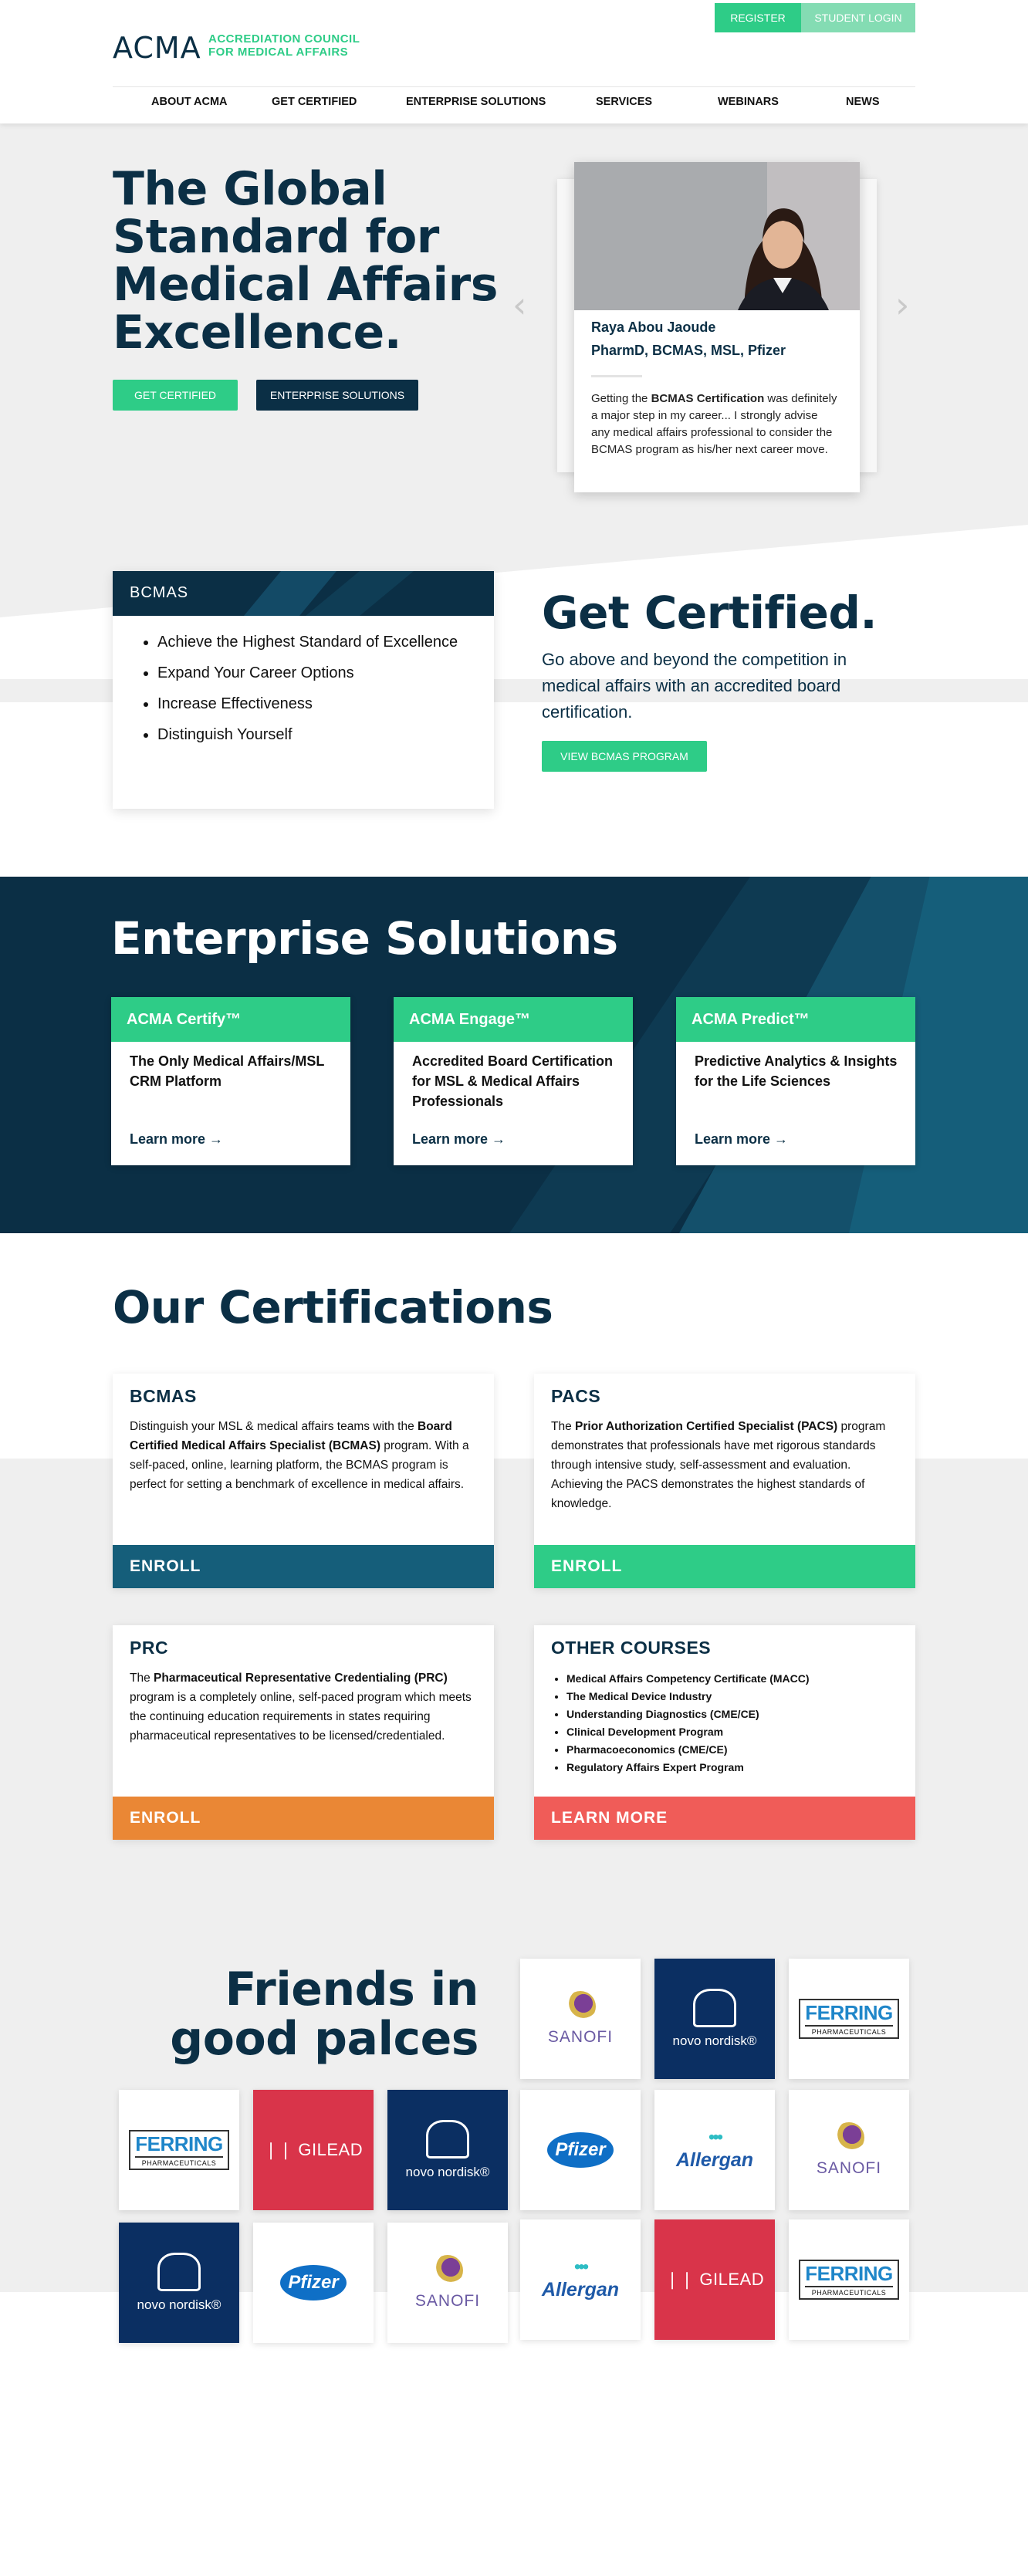  Describe the element at coordinates (365, 938) in the screenshot. I see `enterprise-title: Enterprise Solutions` at that location.